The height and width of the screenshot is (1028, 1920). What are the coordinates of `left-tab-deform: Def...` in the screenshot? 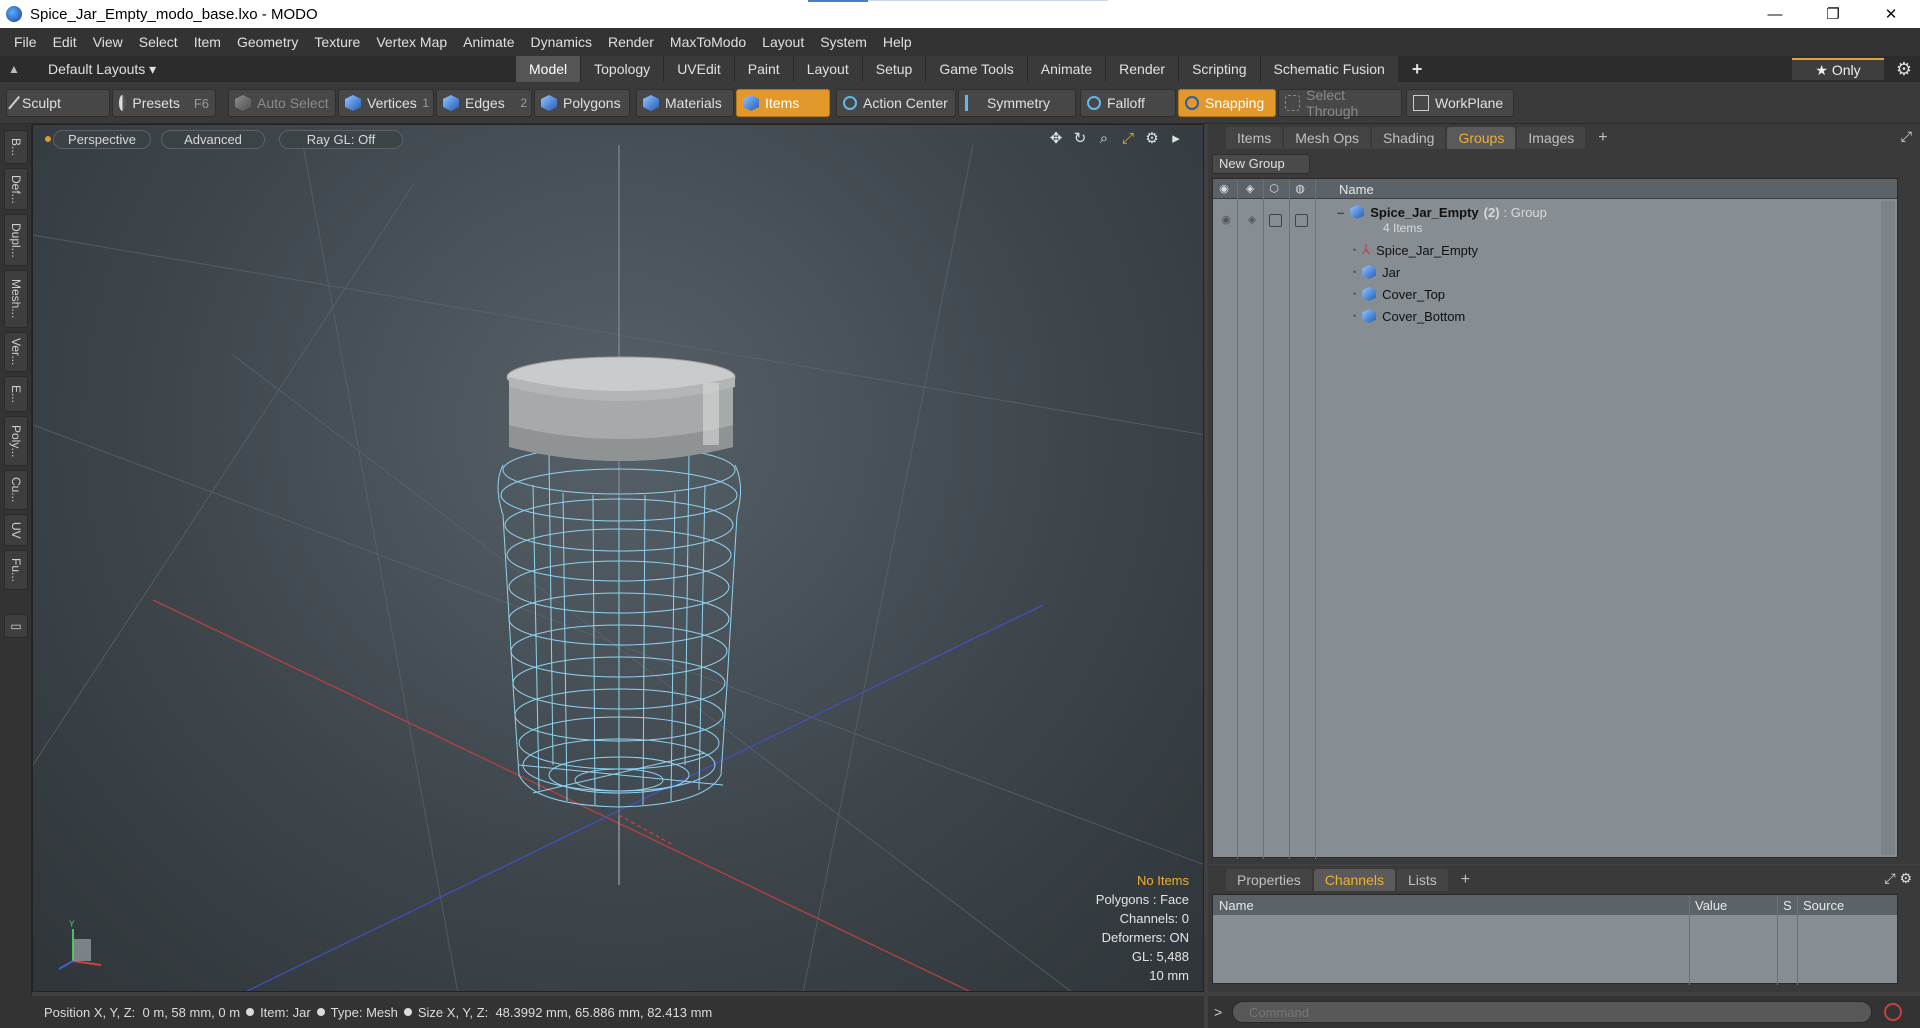 It's located at (16, 189).